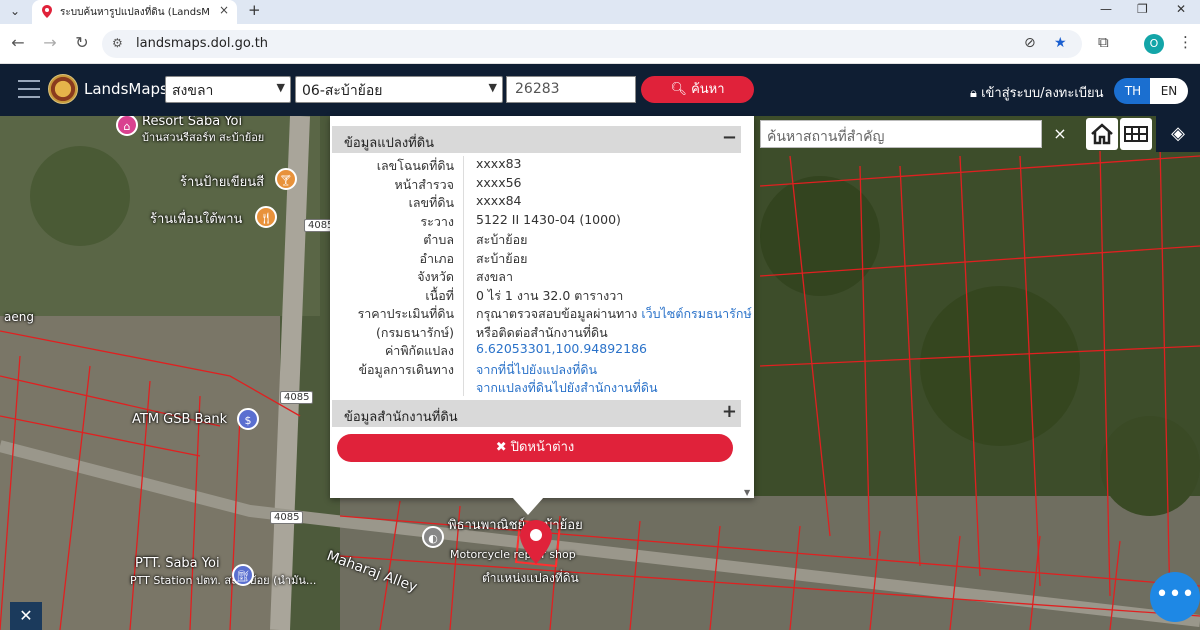 The height and width of the screenshot is (630, 1200). I want to click on site-info-icon: ⚙, so click(117, 43).